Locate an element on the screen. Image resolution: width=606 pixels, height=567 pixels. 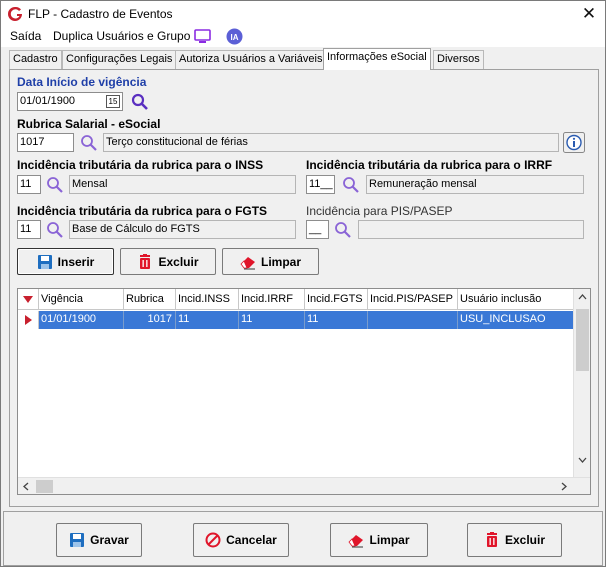
footer-clear-button: Limpar is located at coordinates (379, 540).